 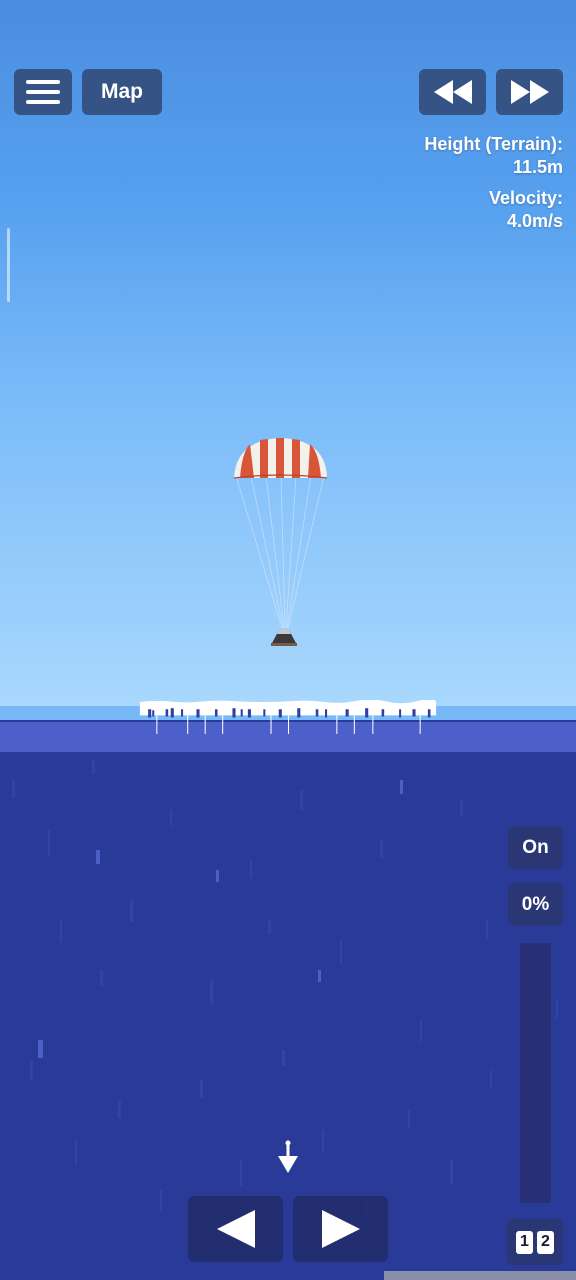 What do you see at coordinates (493, 156) in the screenshot?
I see `height-readout: Height (Terrain): 11.5m` at bounding box center [493, 156].